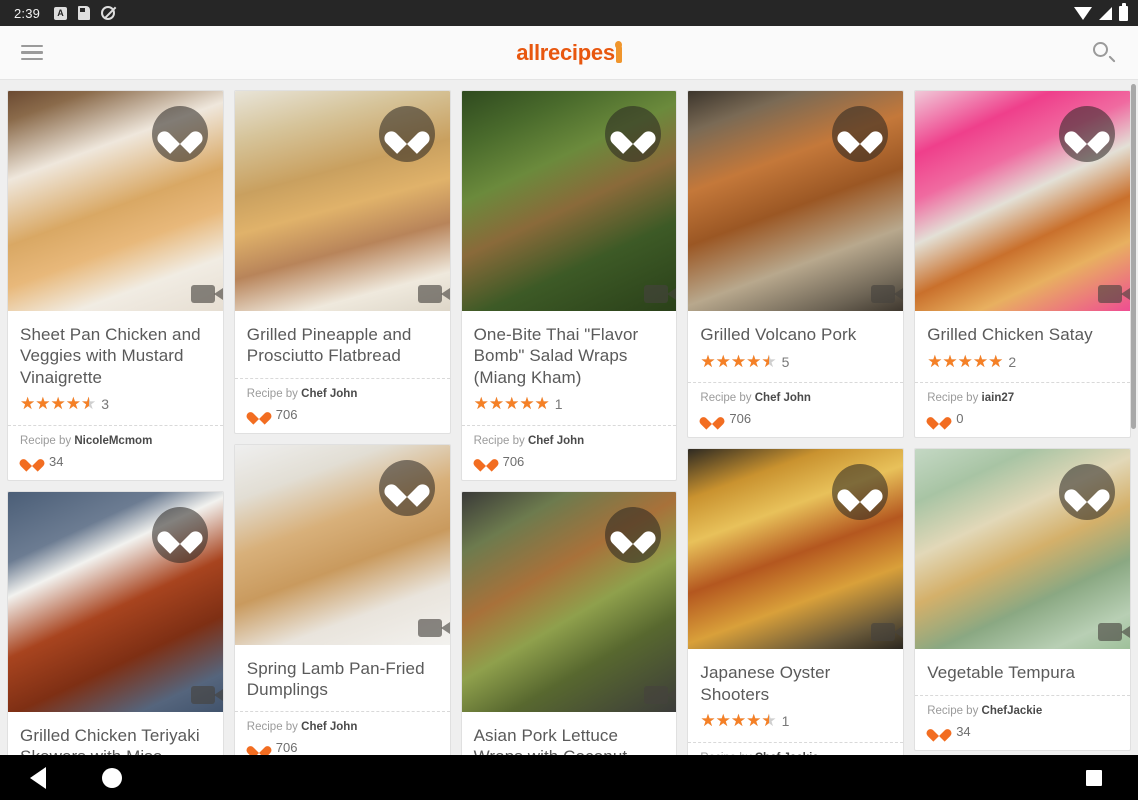 The image size is (1138, 800). I want to click on back-triangle-icon, so click(38, 777).